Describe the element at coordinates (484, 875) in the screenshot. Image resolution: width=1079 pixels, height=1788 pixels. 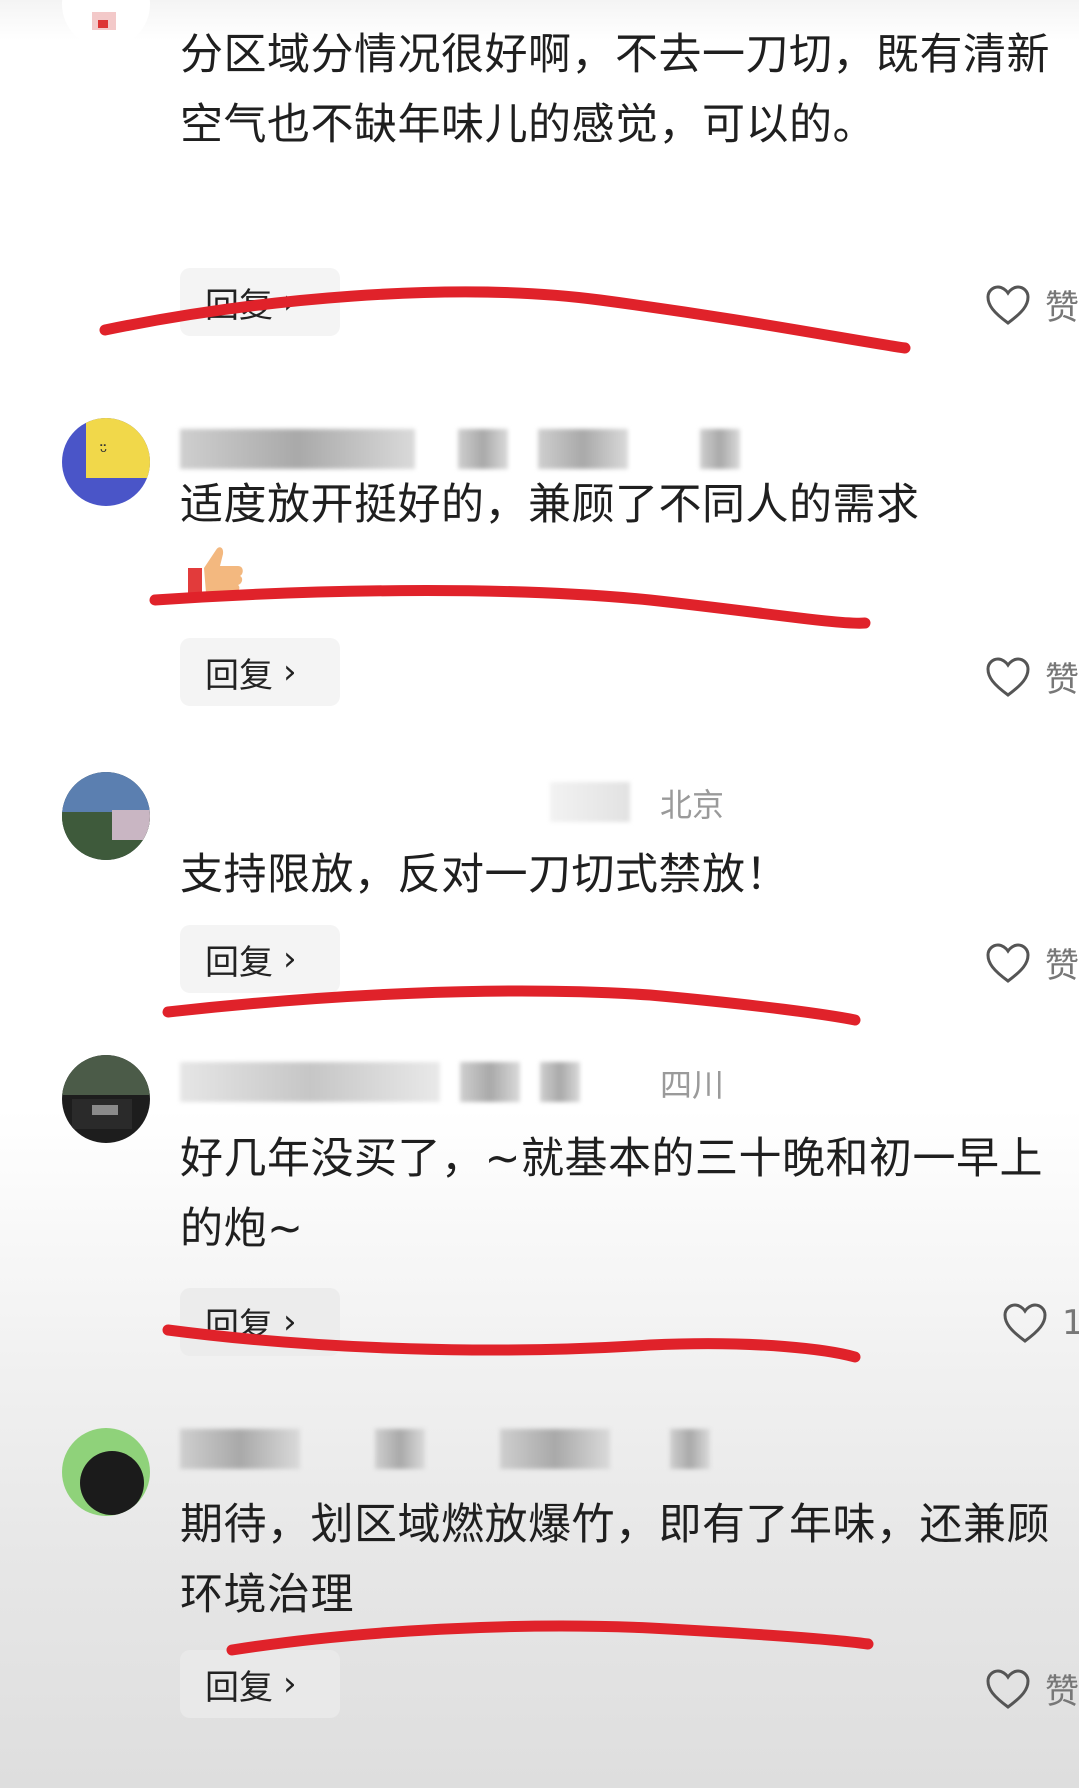
I see `comment-text: 支持限放，反对一刀切式禁放！` at that location.